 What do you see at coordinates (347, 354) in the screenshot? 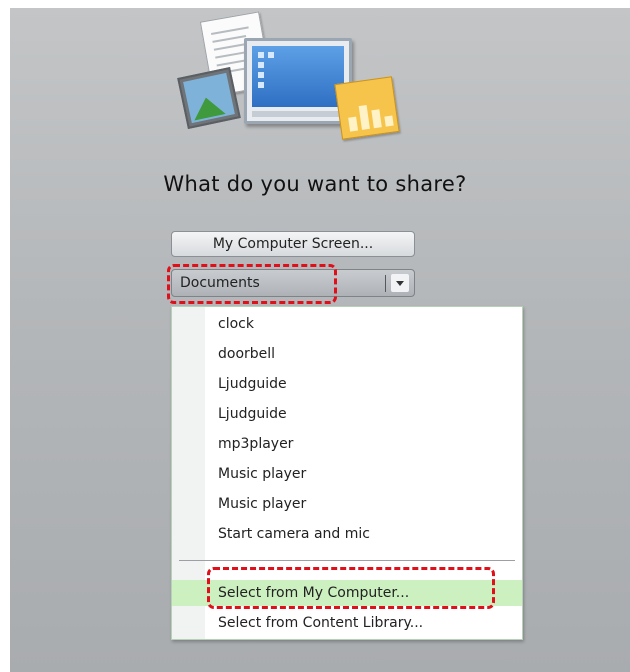
I see `menu-item-doorbell: doorbell` at bounding box center [347, 354].